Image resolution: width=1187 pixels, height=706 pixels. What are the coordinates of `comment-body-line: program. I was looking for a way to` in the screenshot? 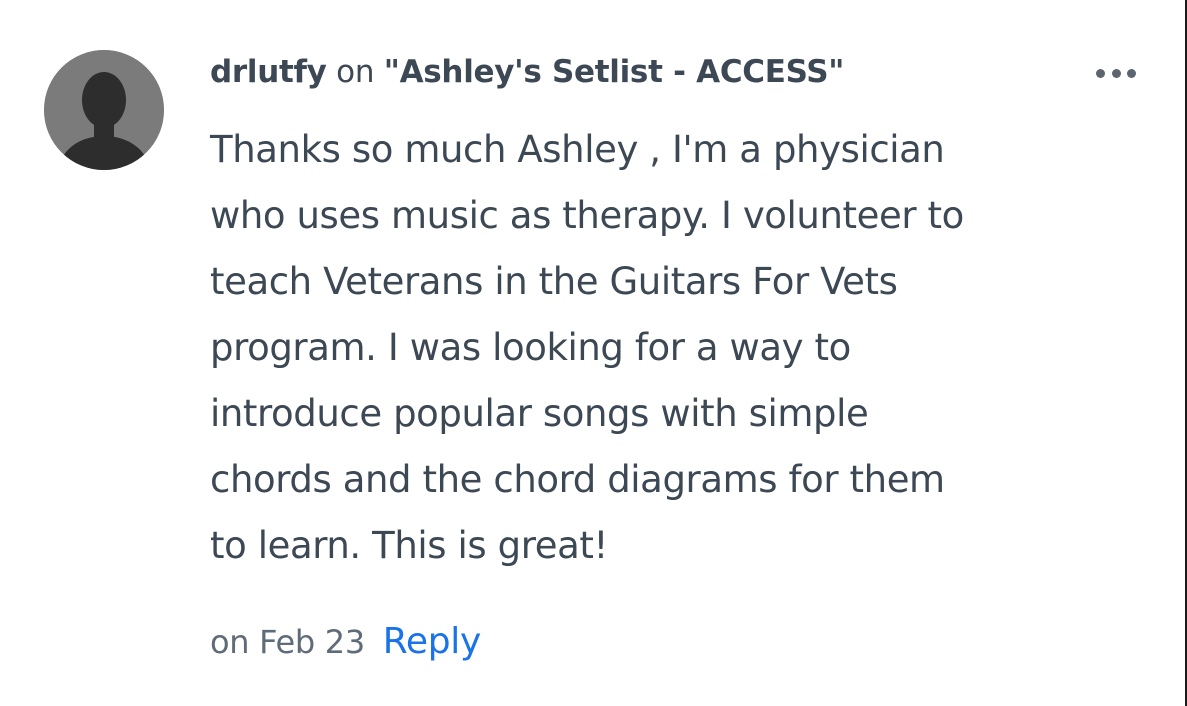 It's located at (530, 347).